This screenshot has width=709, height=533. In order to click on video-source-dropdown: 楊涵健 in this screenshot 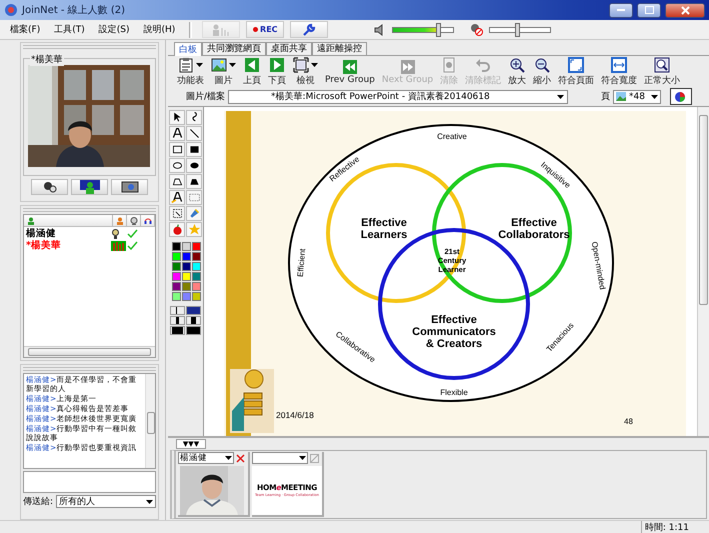, I will do `click(206, 458)`.